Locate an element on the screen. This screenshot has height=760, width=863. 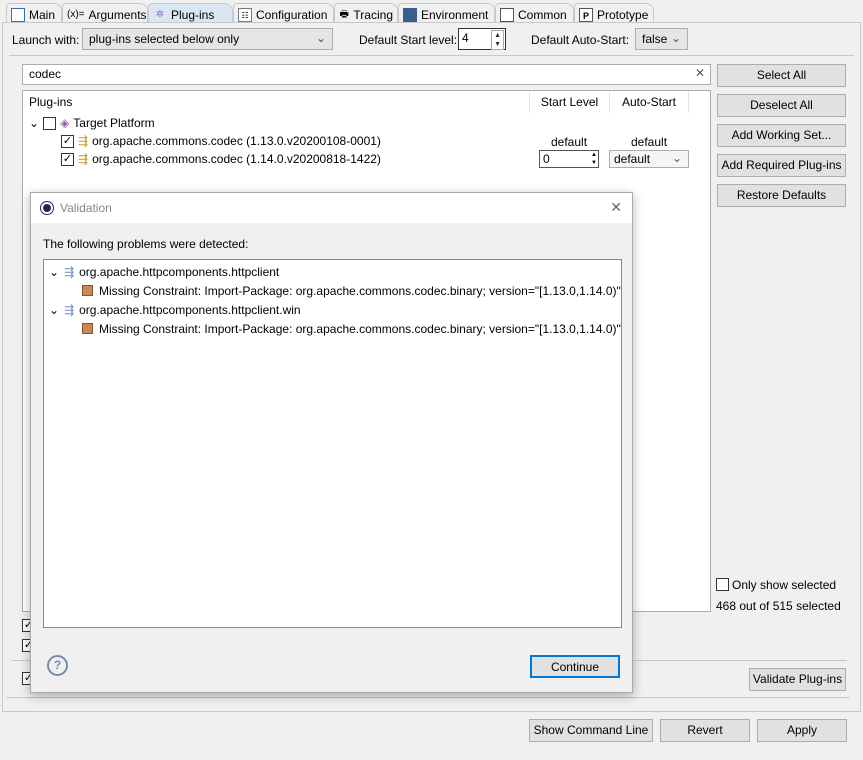
prototype-icon: P is located at coordinates (586, 15).